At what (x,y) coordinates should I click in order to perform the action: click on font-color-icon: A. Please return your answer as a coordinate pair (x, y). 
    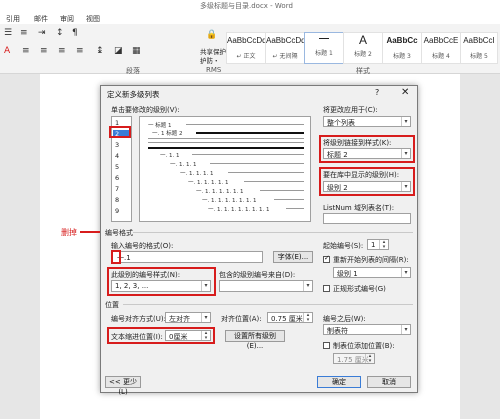
    Looking at the image, I should click on (7, 51).